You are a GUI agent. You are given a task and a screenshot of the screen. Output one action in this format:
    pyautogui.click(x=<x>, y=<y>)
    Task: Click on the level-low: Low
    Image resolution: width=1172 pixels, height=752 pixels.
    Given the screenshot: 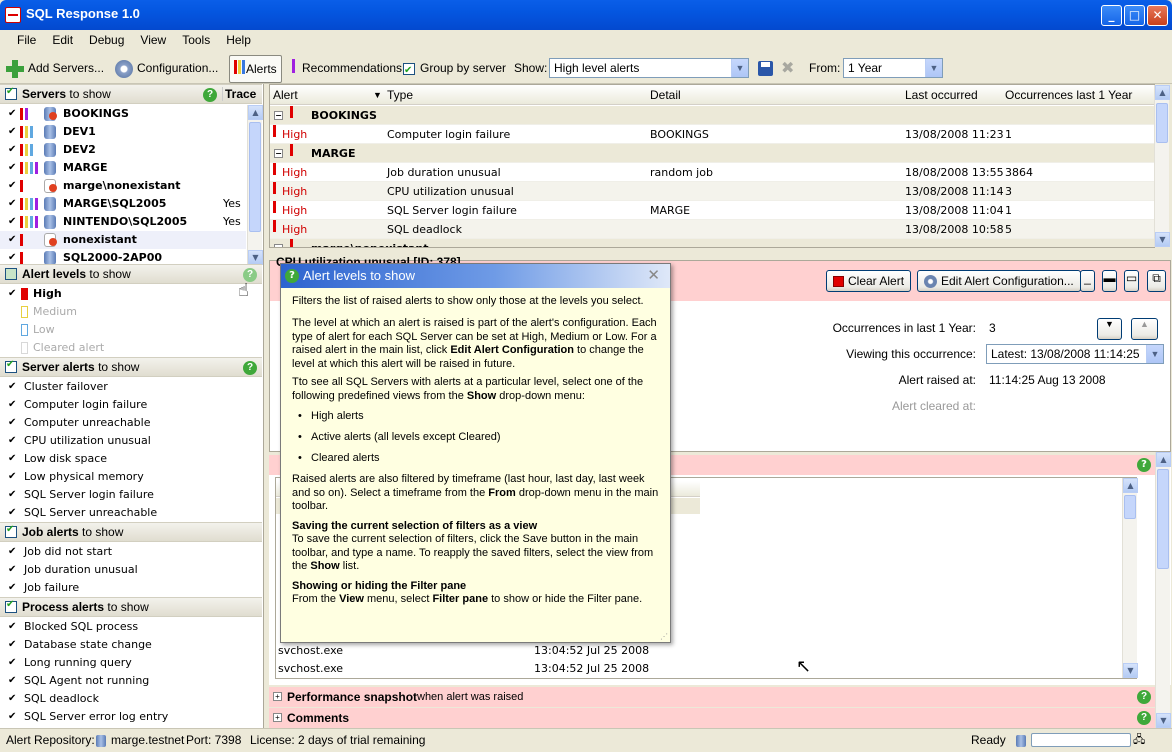 What is the action you would take?
    pyautogui.click(x=131, y=330)
    